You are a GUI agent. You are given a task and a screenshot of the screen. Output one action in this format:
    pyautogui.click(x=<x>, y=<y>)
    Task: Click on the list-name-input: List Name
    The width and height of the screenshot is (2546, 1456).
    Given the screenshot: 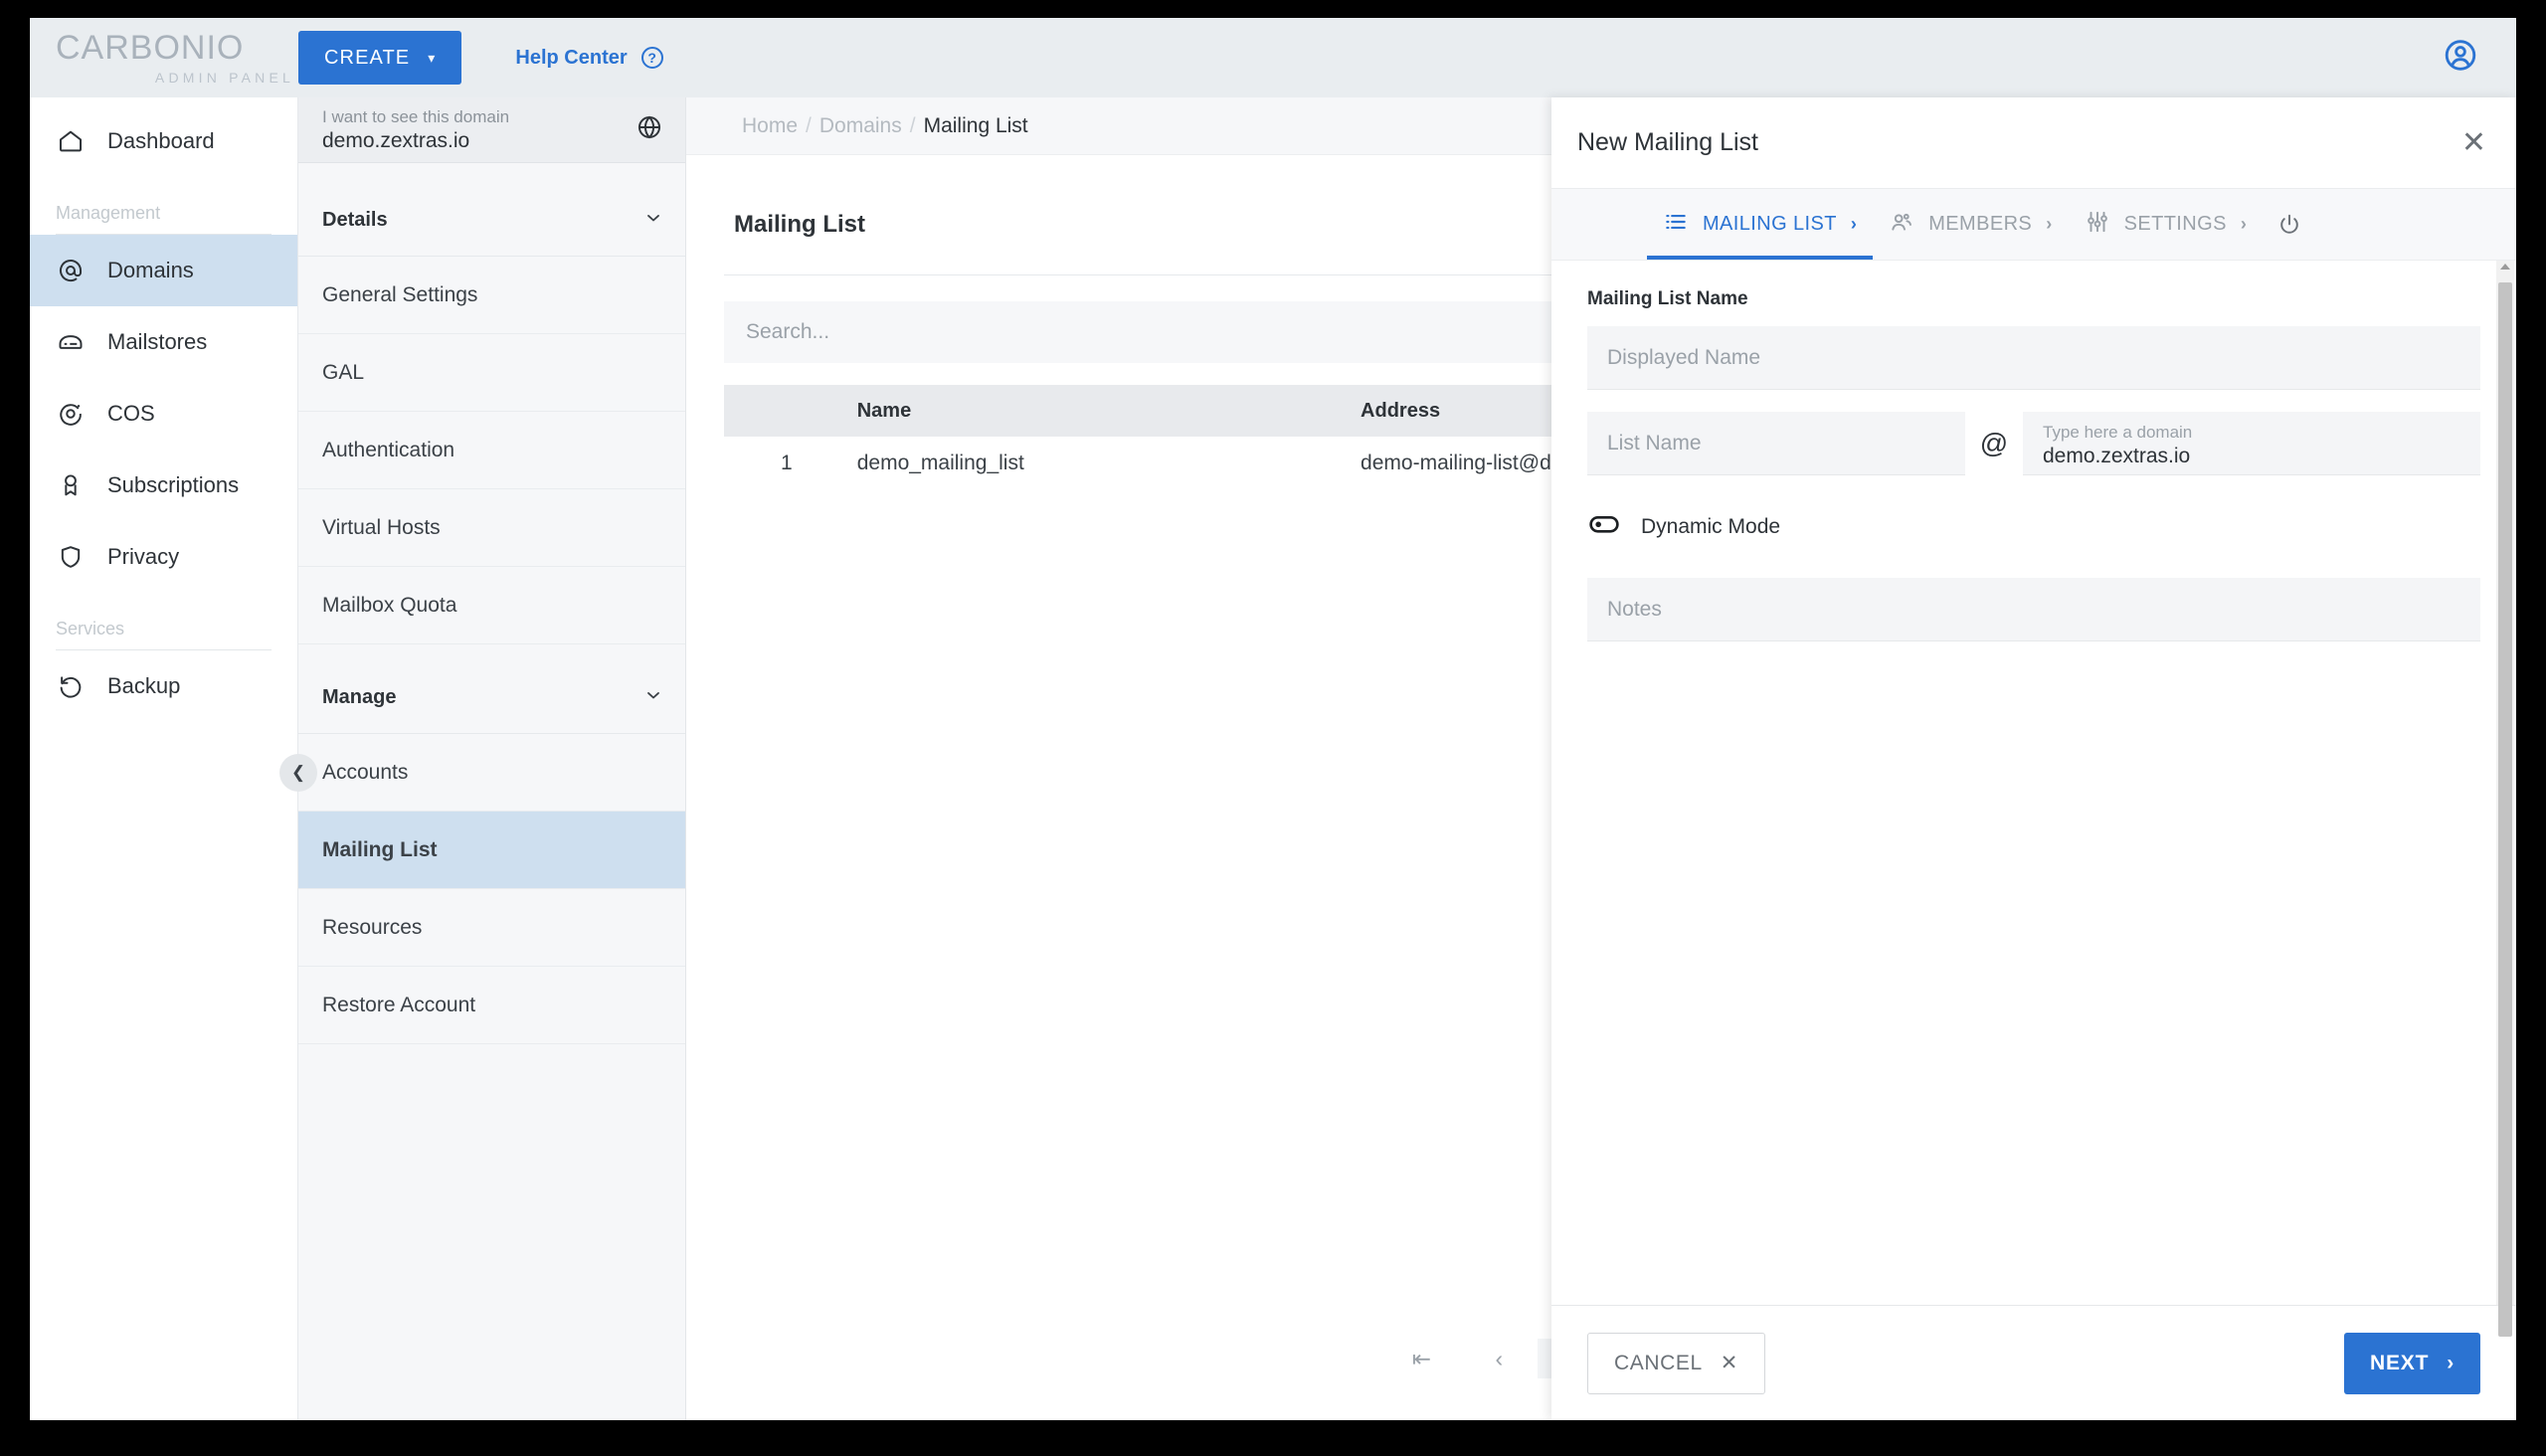 What is the action you would take?
    pyautogui.click(x=1776, y=443)
    